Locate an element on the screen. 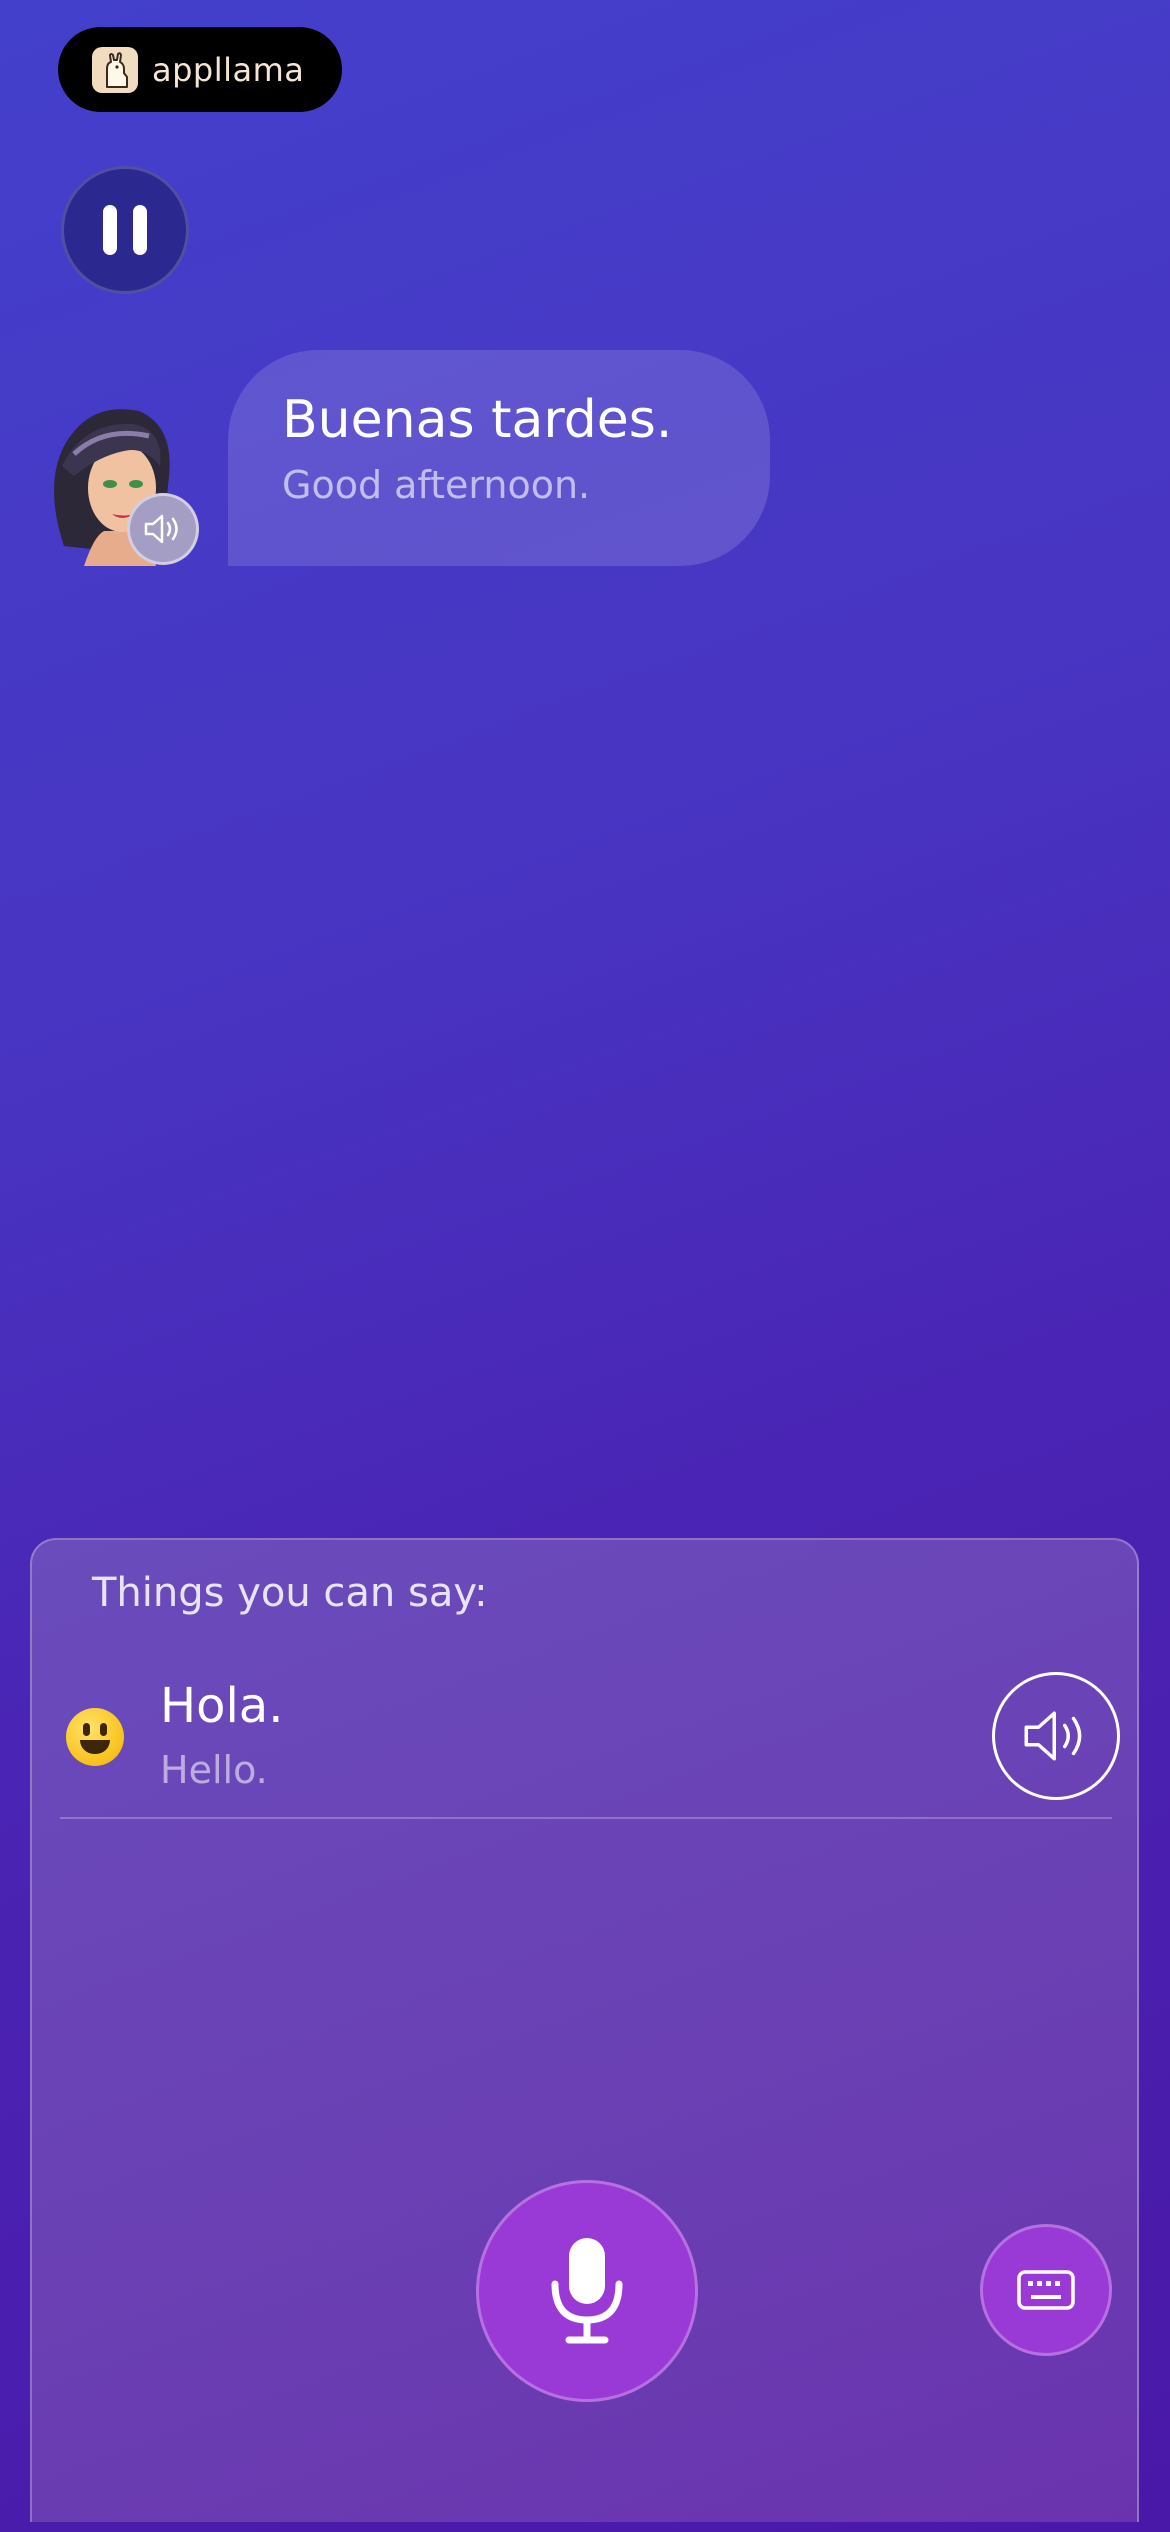 The width and height of the screenshot is (1170, 2532). smiley-emoji-icon is located at coordinates (95, 1737).